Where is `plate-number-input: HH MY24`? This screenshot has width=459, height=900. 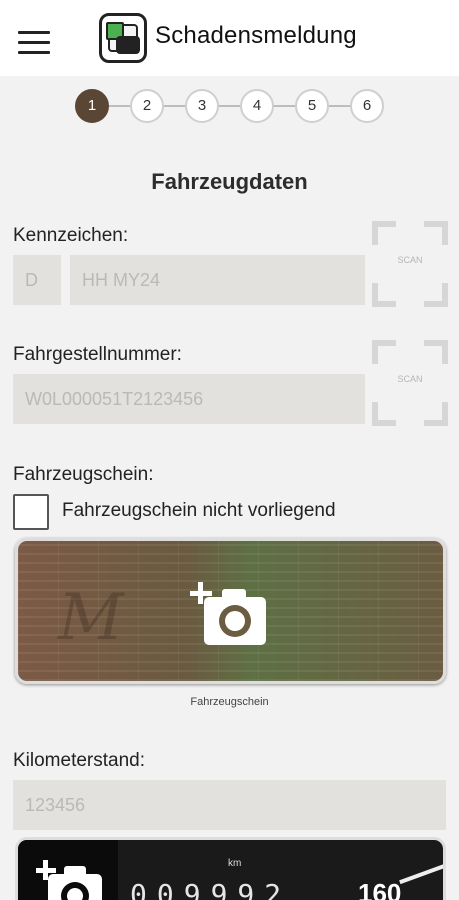 plate-number-input: HH MY24 is located at coordinates (217, 280).